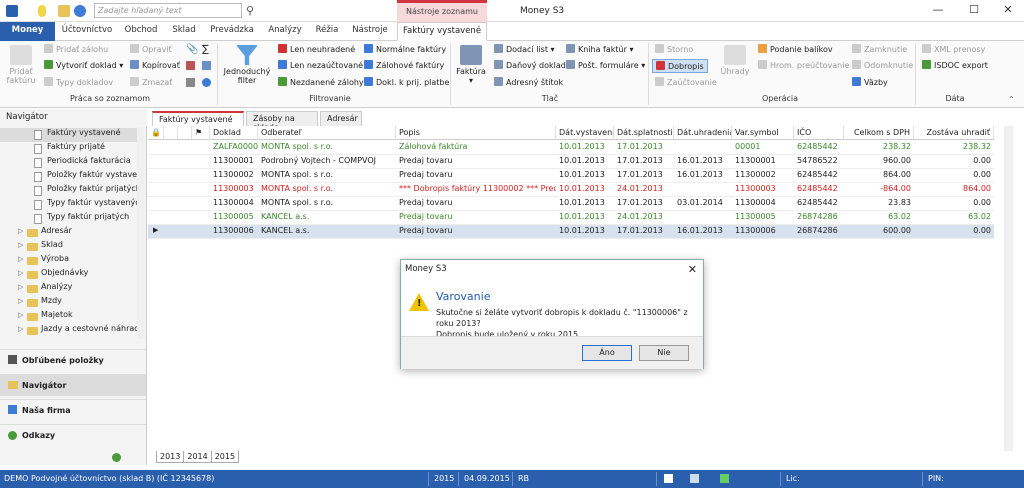  What do you see at coordinates (68, 275) in the screenshot?
I see `nav-folder-objednavky: ▷ Objednávky` at bounding box center [68, 275].